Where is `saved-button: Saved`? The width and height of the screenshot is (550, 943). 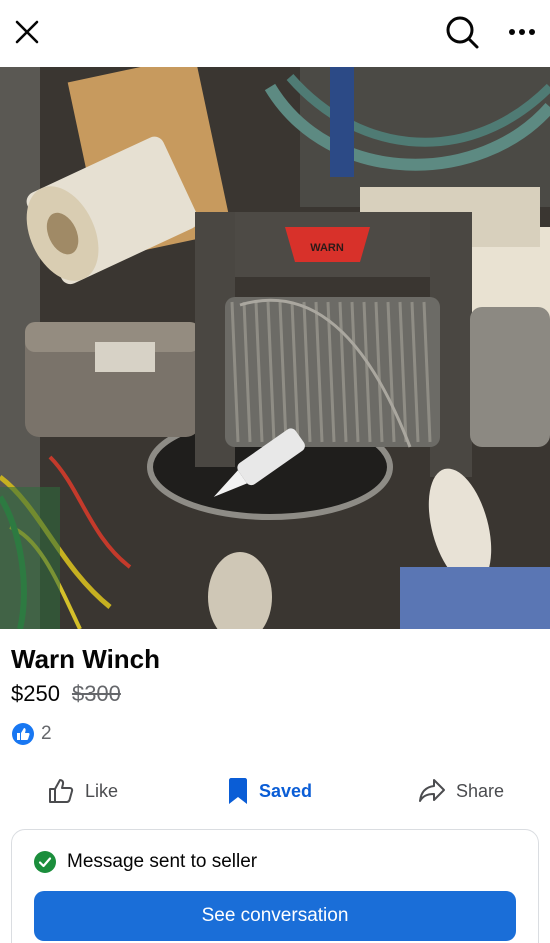 saved-button: Saved is located at coordinates (269, 791).